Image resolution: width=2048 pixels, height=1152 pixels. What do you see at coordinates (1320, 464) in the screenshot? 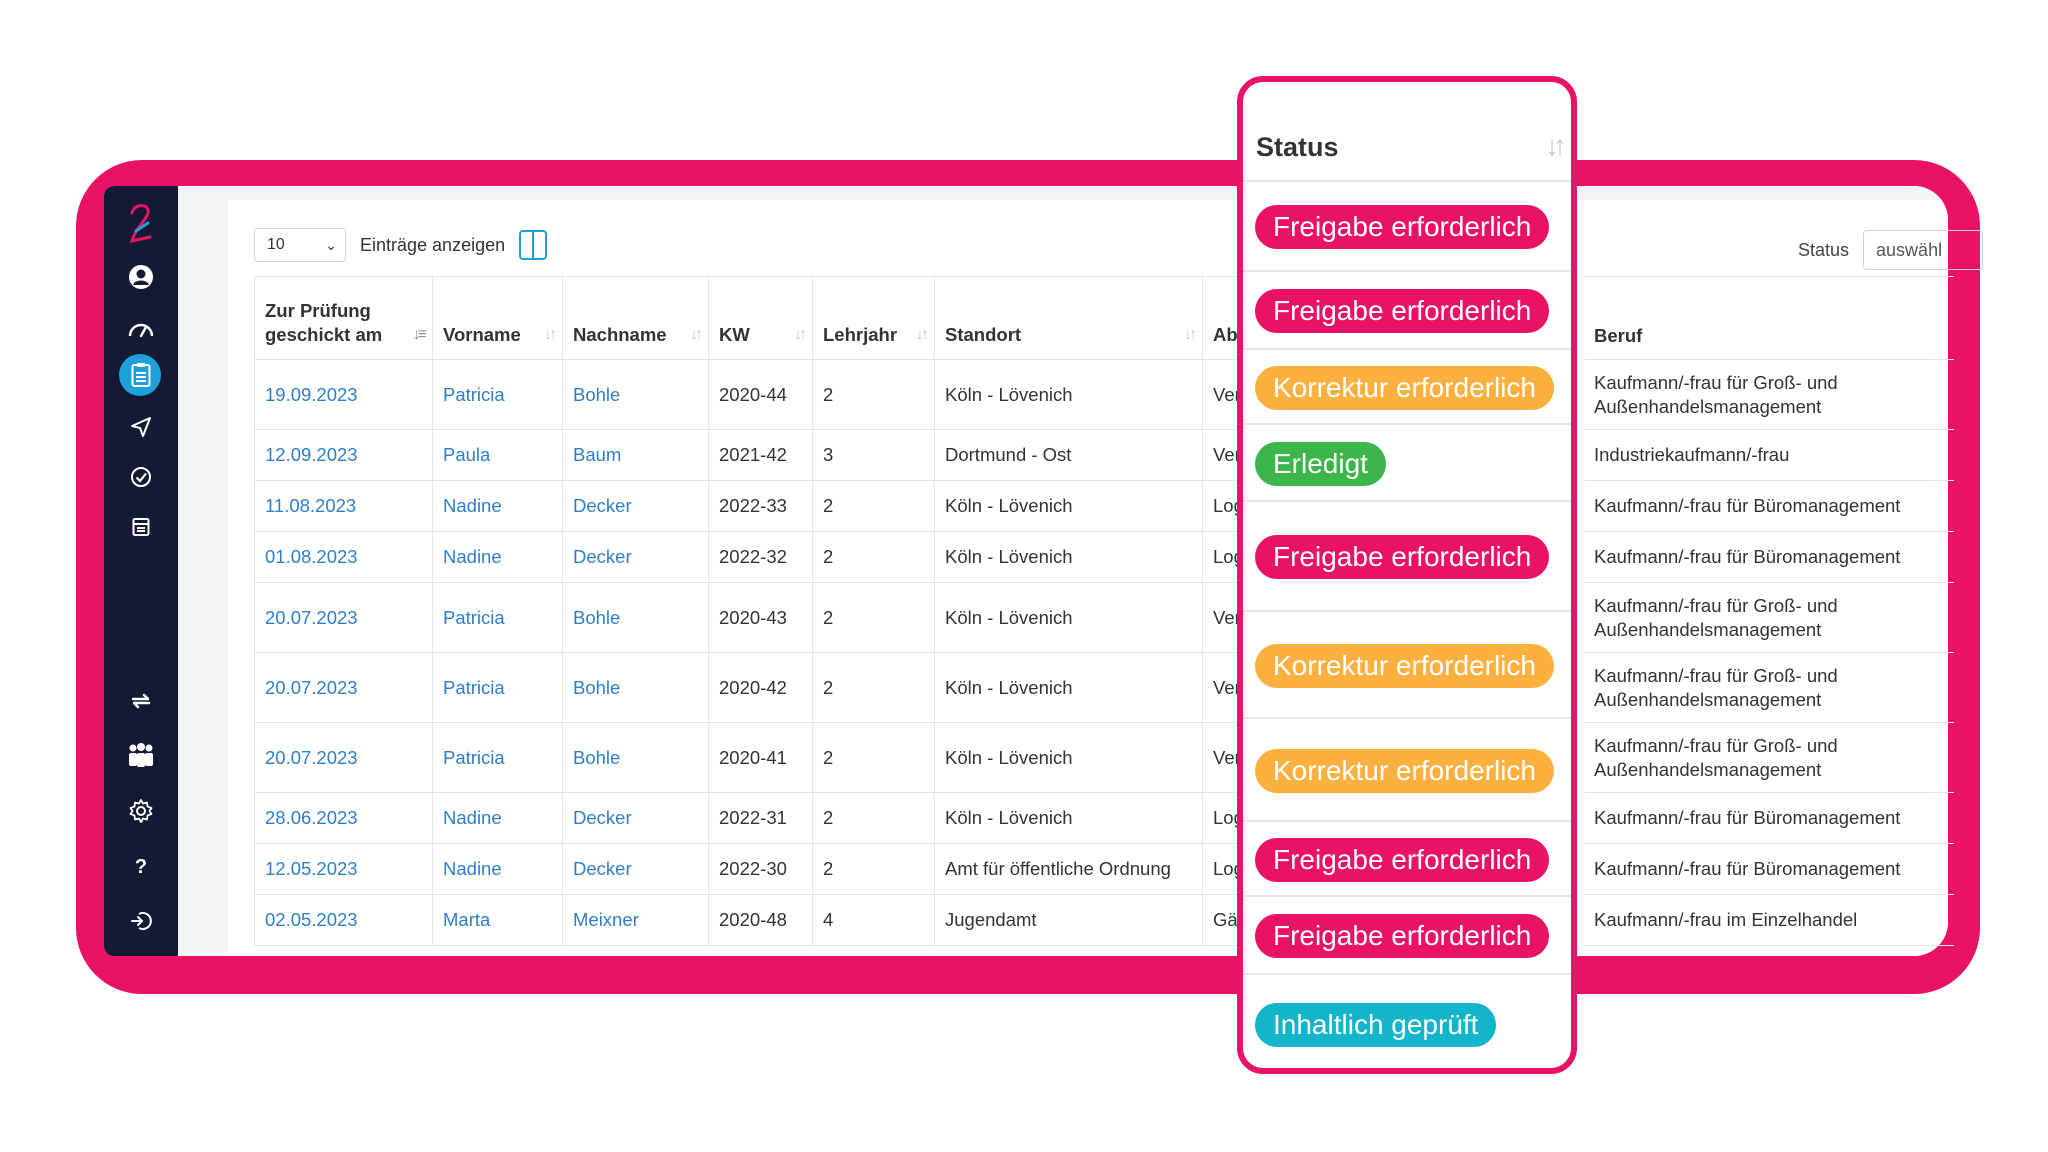
I see `status-badge: Erledigt` at bounding box center [1320, 464].